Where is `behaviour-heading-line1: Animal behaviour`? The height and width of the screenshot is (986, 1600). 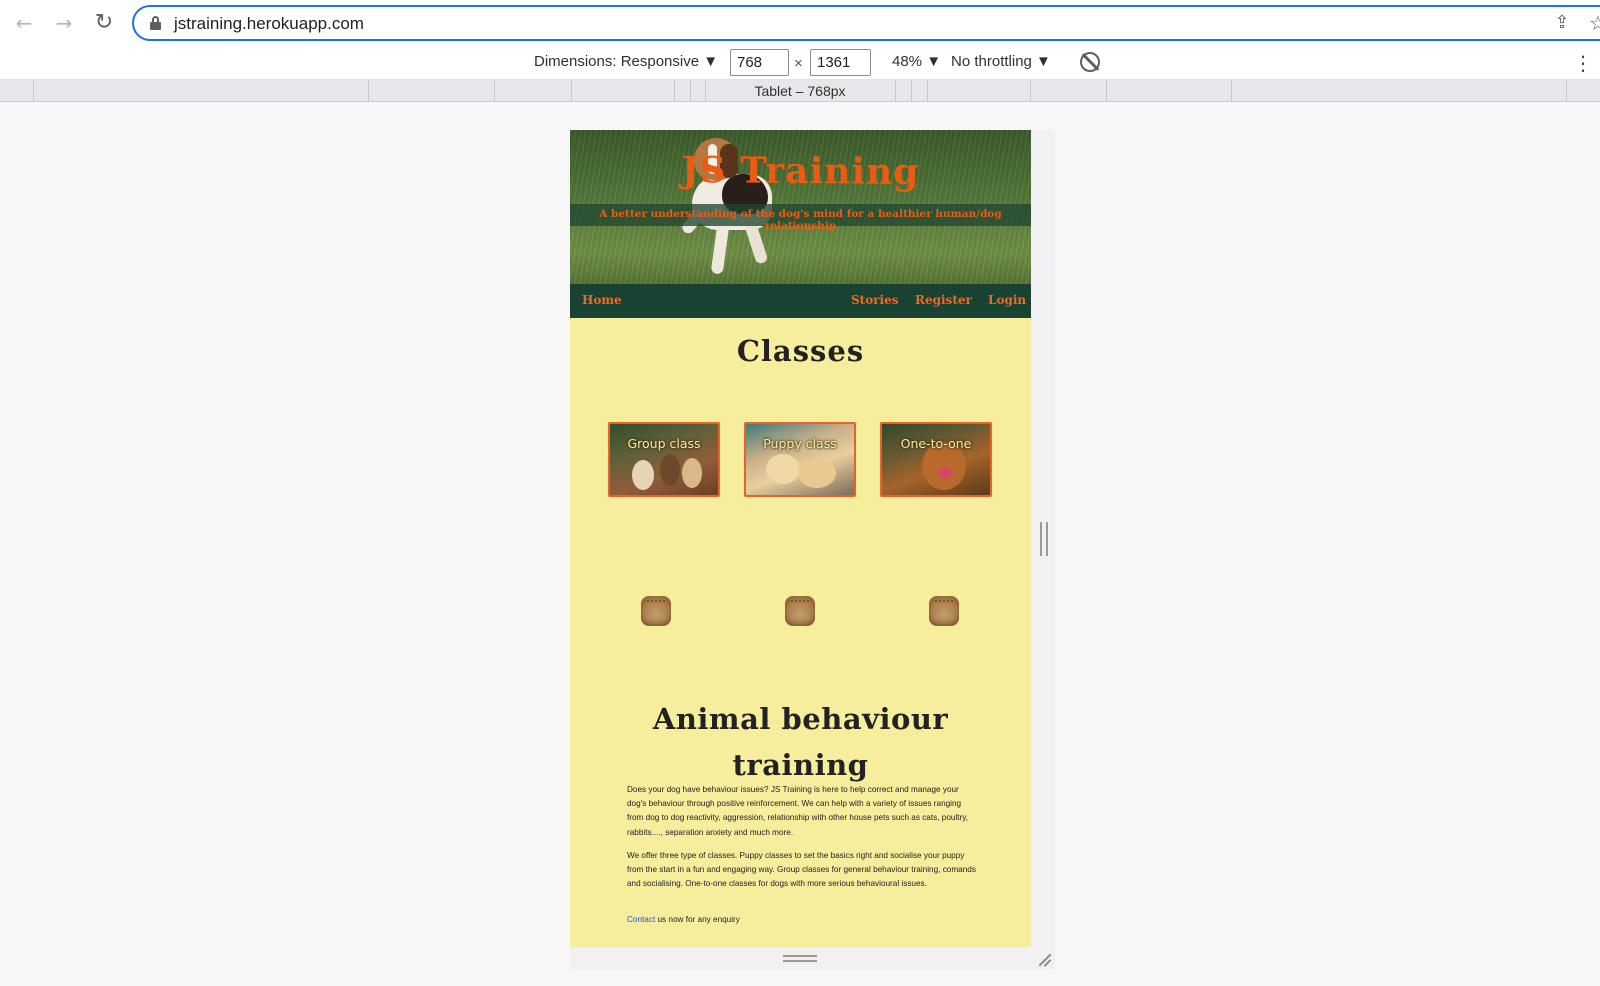 behaviour-heading-line1: Animal behaviour is located at coordinates (800, 719).